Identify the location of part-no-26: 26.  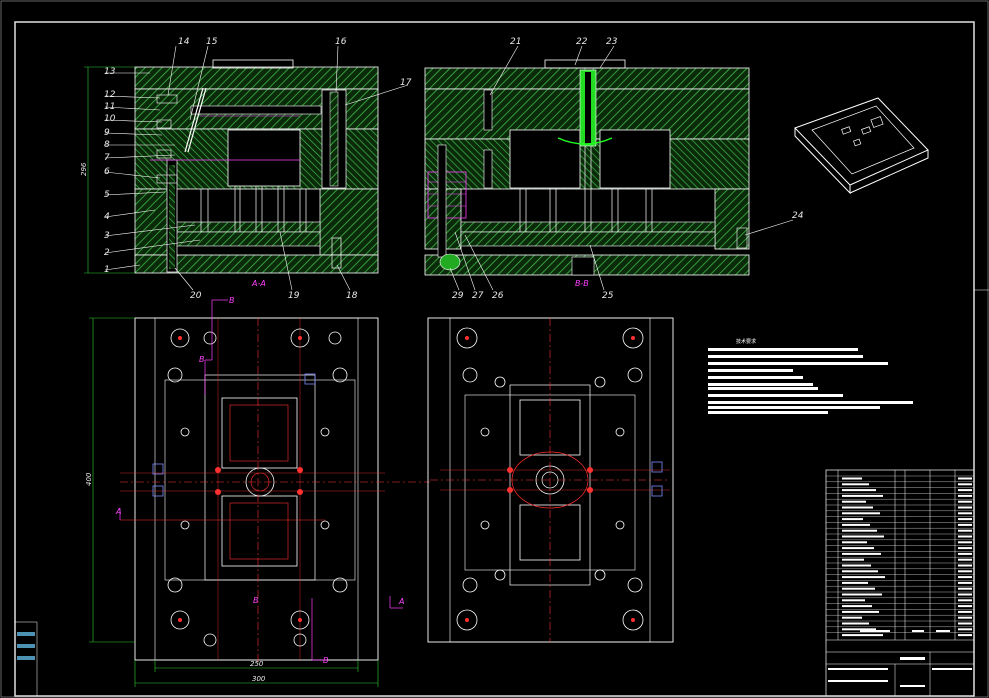
(498, 296).